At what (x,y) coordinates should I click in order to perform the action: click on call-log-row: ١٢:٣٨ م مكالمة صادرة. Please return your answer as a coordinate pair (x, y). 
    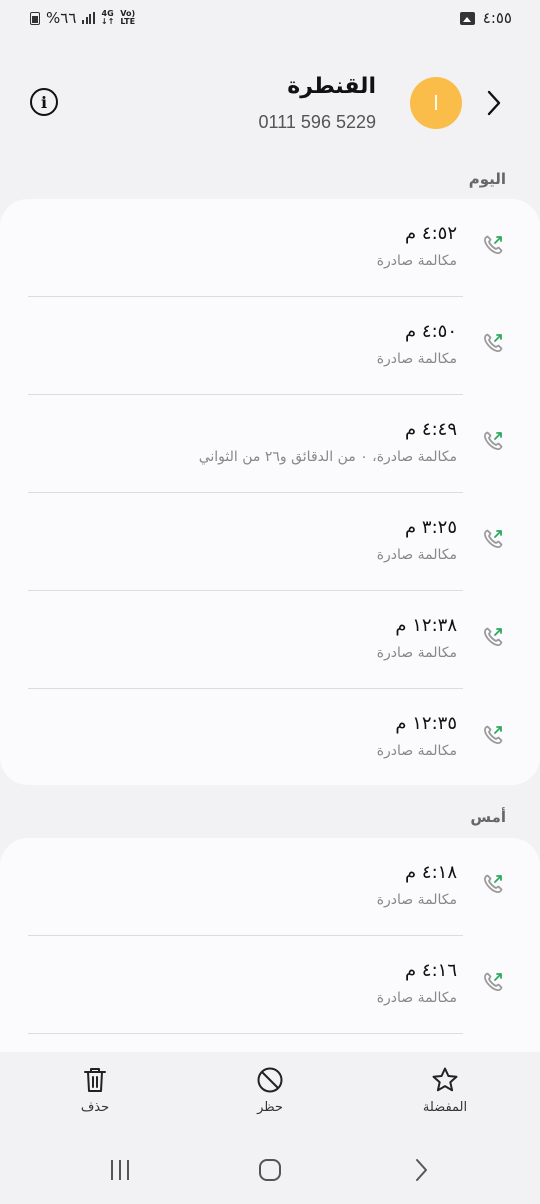
    Looking at the image, I should click on (265, 640).